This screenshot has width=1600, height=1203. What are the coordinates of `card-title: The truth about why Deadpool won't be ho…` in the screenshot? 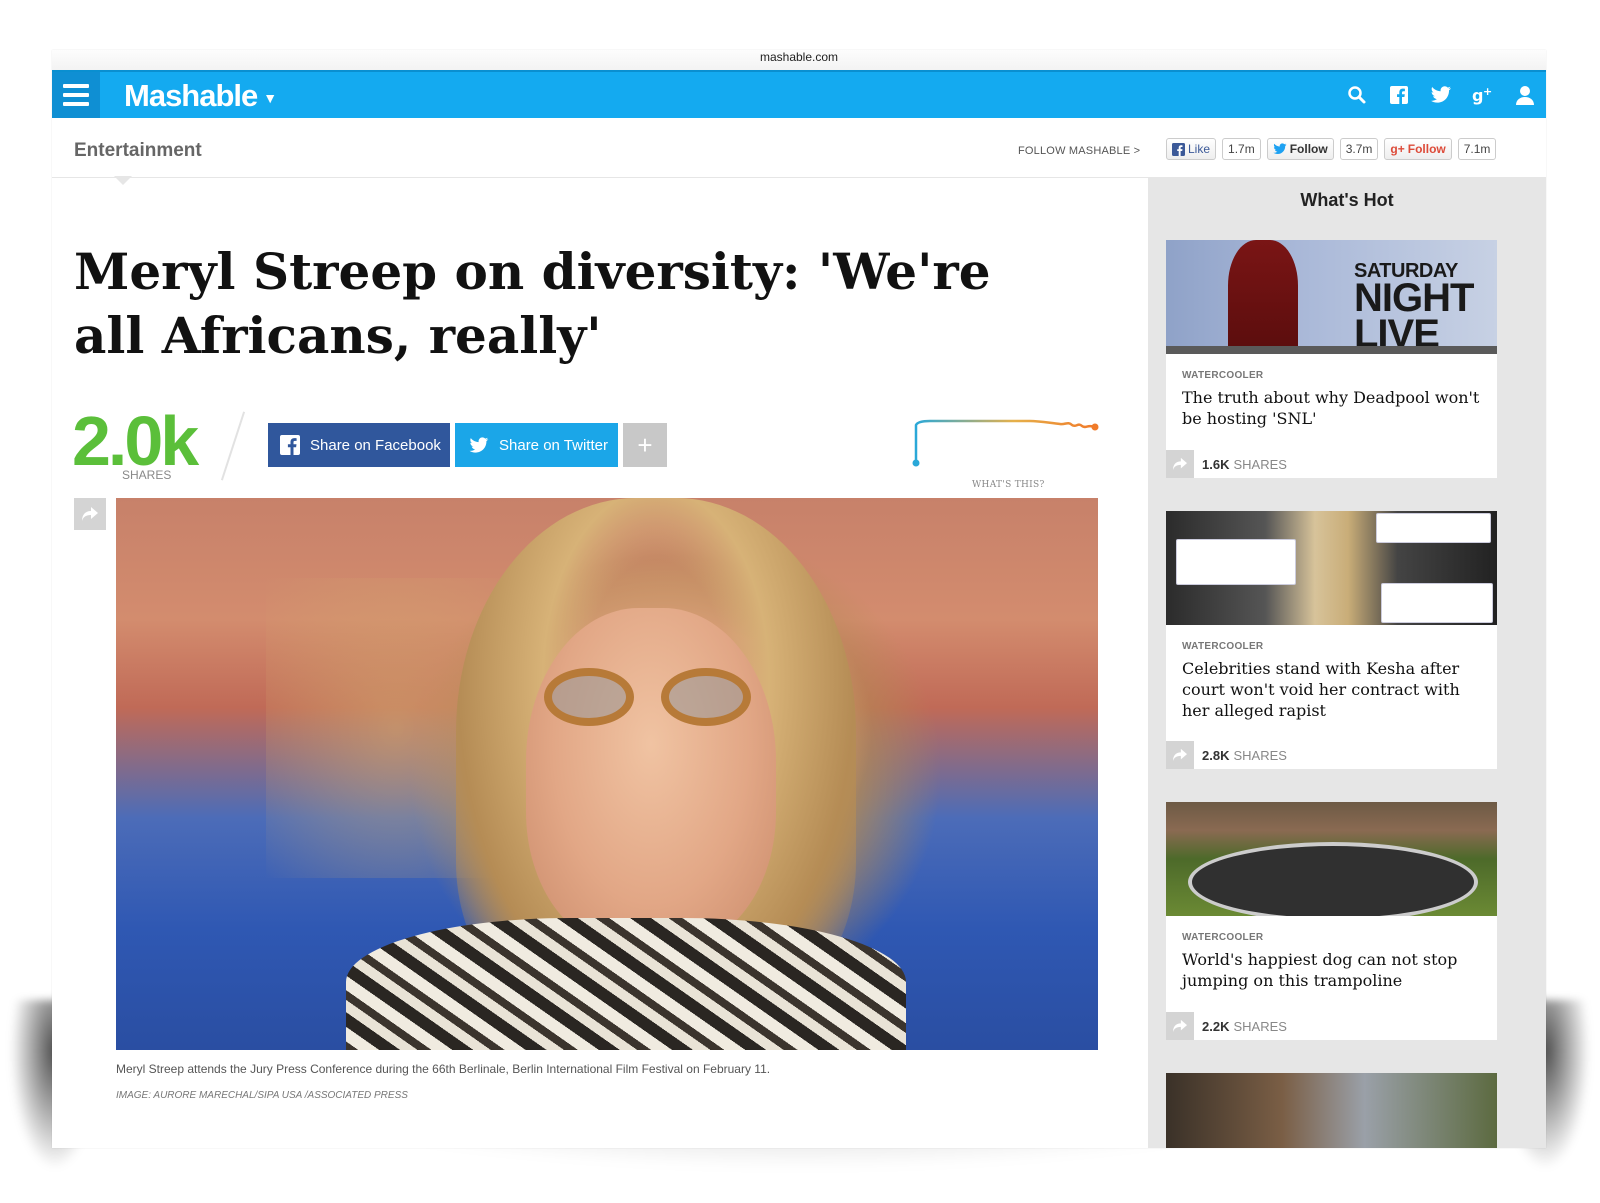 It's located at (1331, 405).